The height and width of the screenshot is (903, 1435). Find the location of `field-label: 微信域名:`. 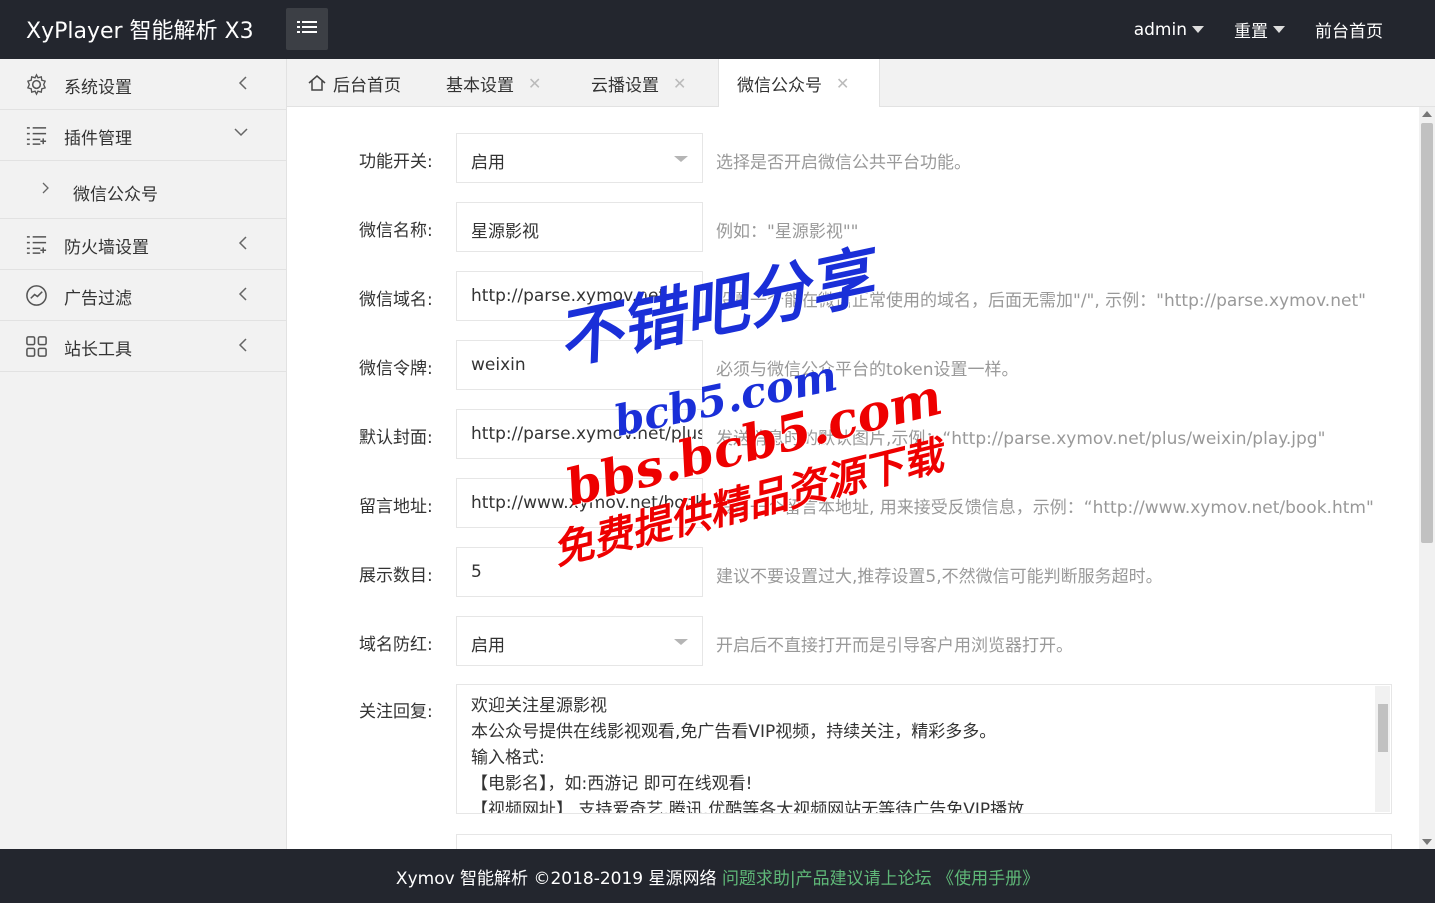

field-label: 微信域名: is located at coordinates (396, 300).